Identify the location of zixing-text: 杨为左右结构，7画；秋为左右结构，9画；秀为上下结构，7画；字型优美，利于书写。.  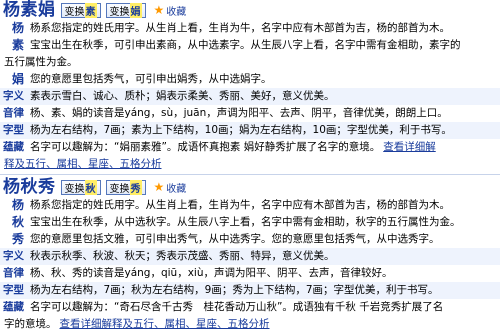
(234, 290).